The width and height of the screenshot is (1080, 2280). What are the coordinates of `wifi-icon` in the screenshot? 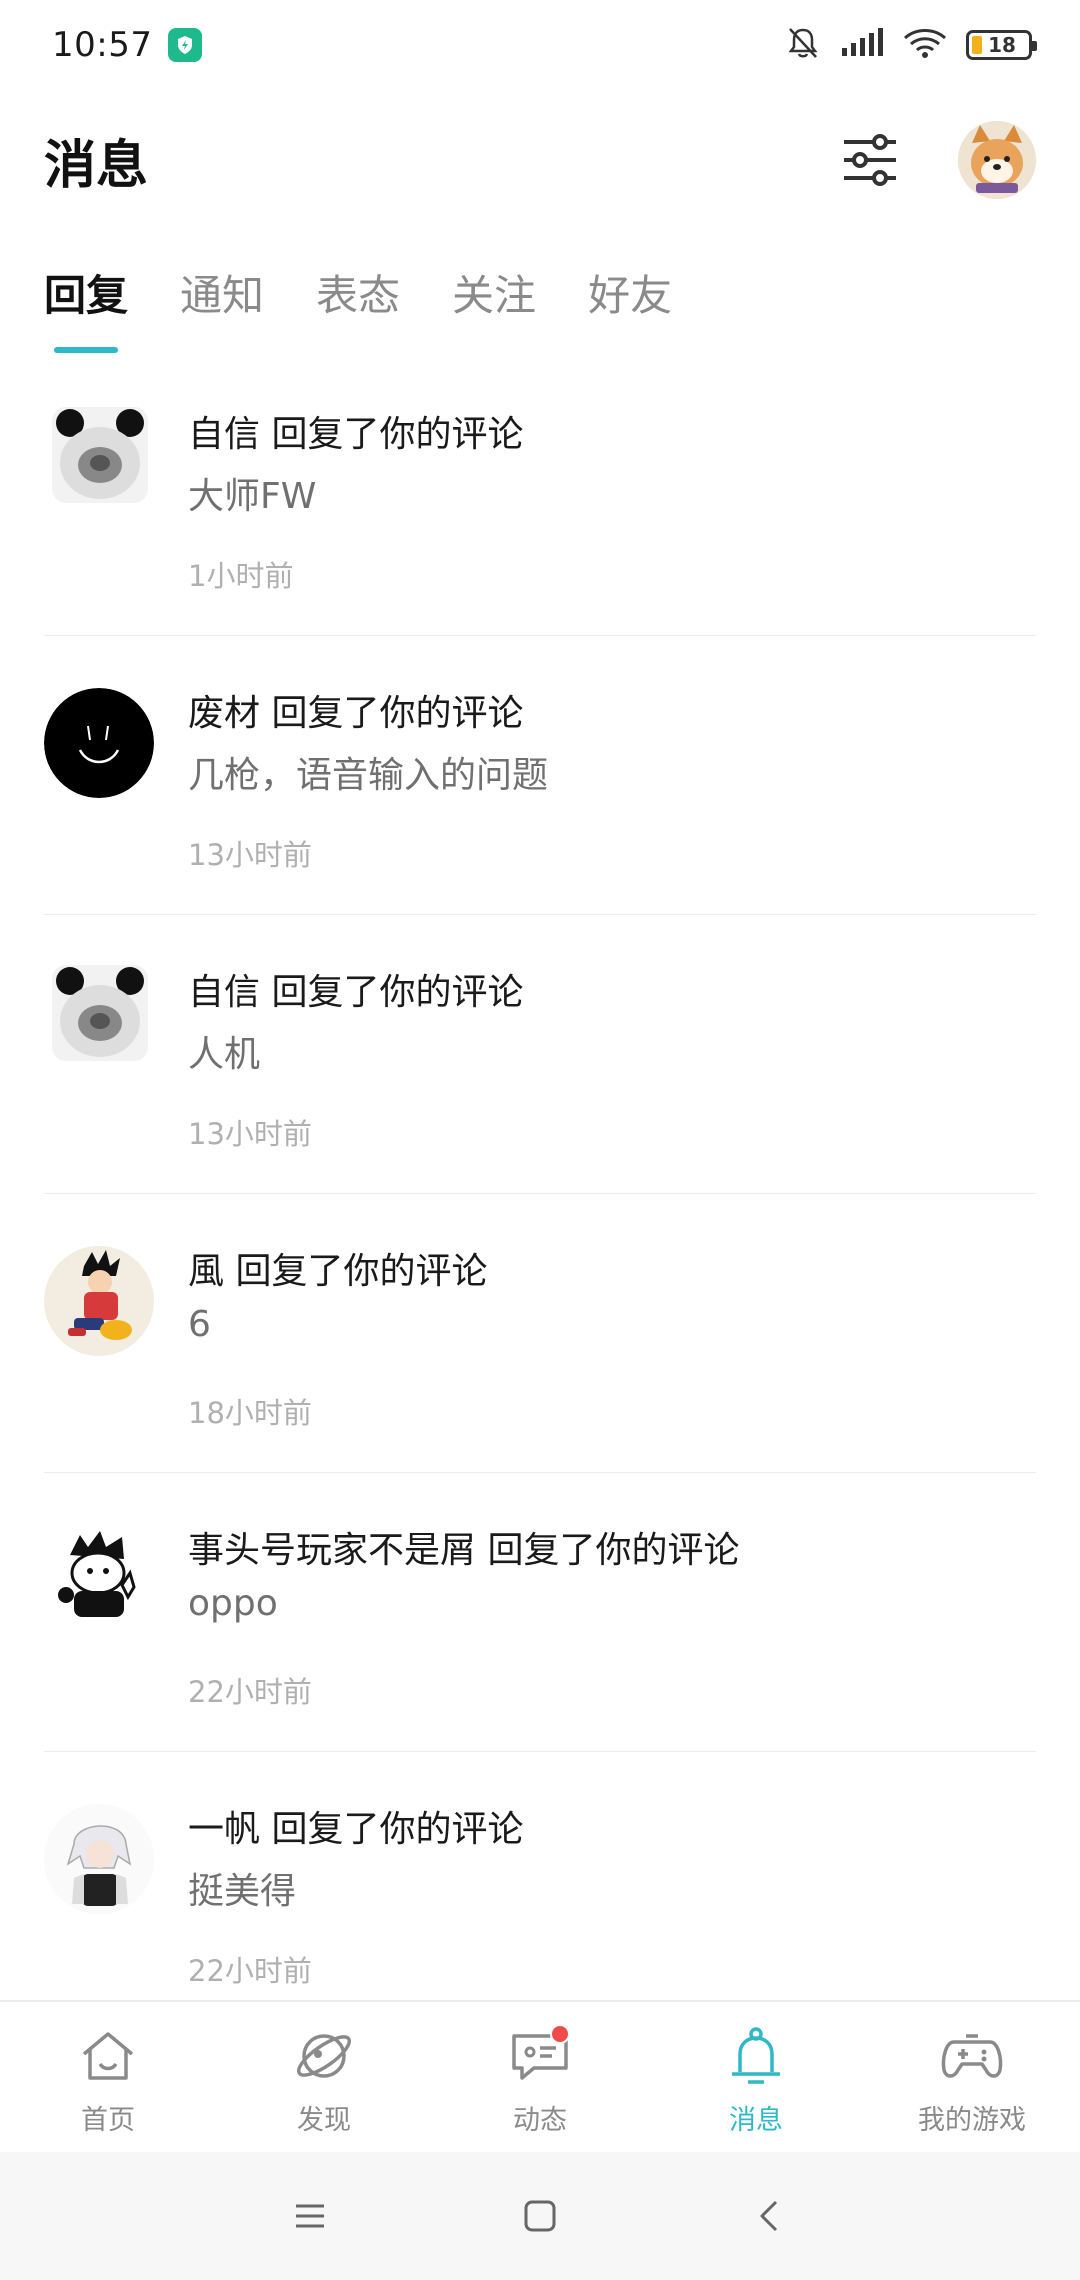 It's located at (925, 45).